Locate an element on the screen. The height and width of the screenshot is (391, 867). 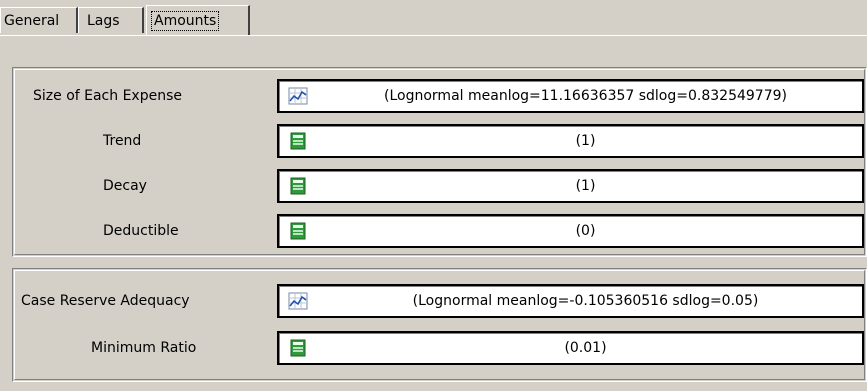
case-reserve-adequacy-label: Case Reserve Adequacy is located at coordinates (105, 301).